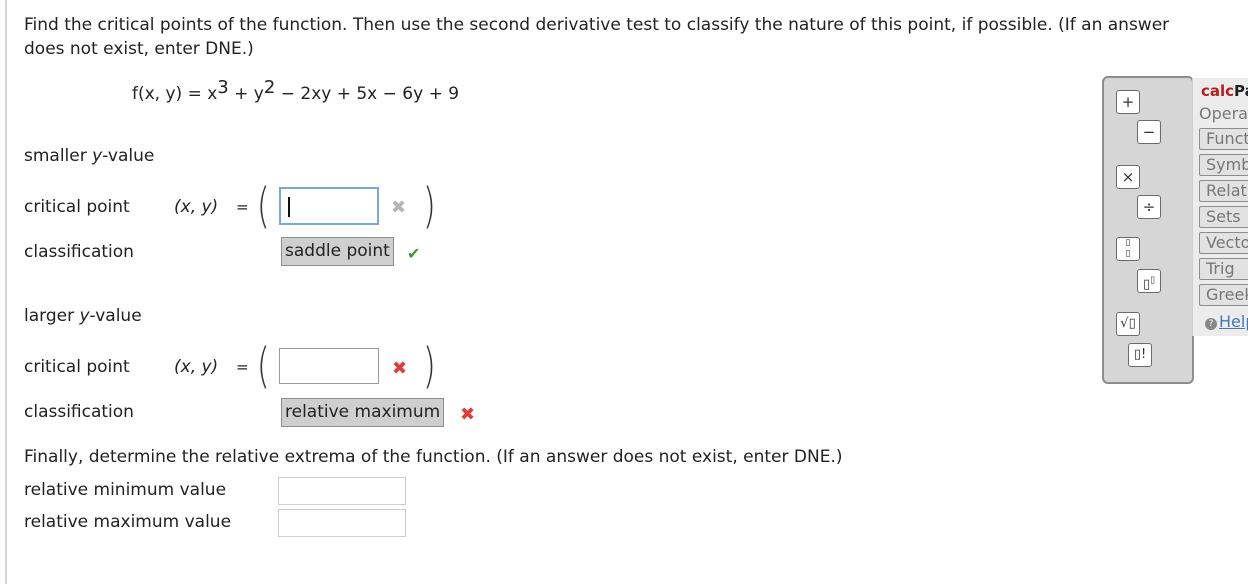  I want to click on larger-class-label: classification, so click(79, 412).